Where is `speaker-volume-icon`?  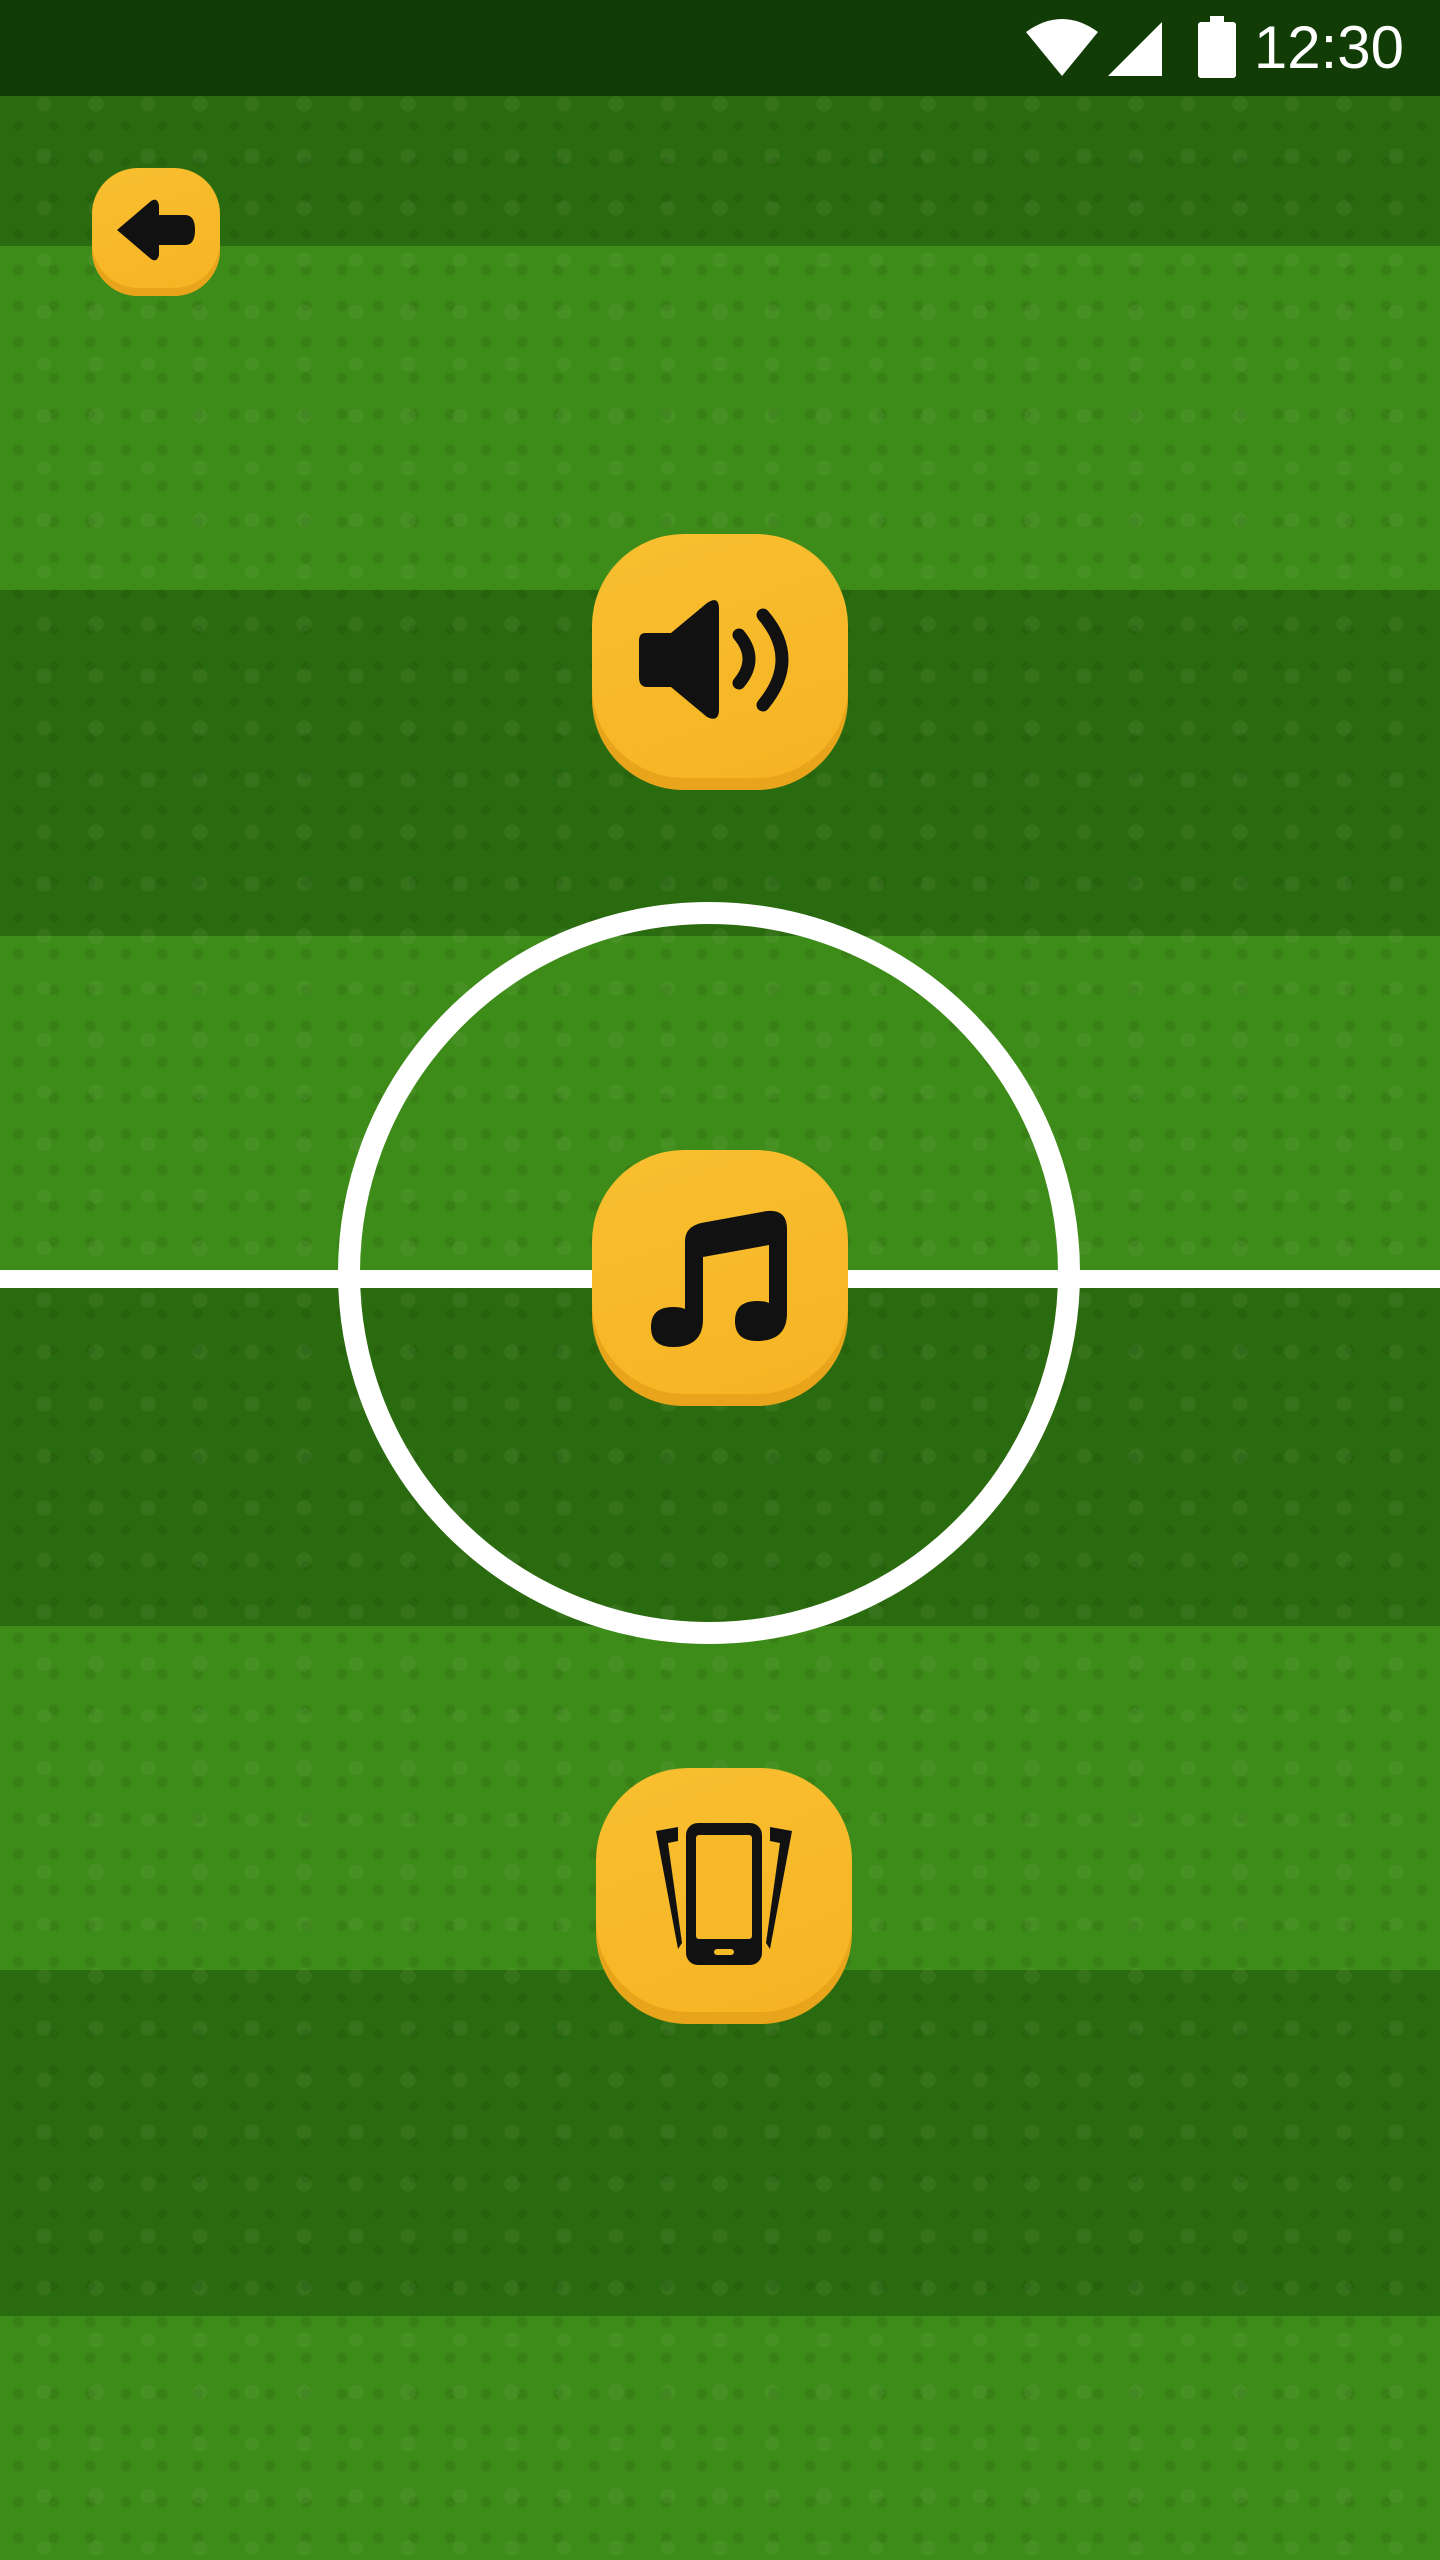 speaker-volume-icon is located at coordinates (720, 662).